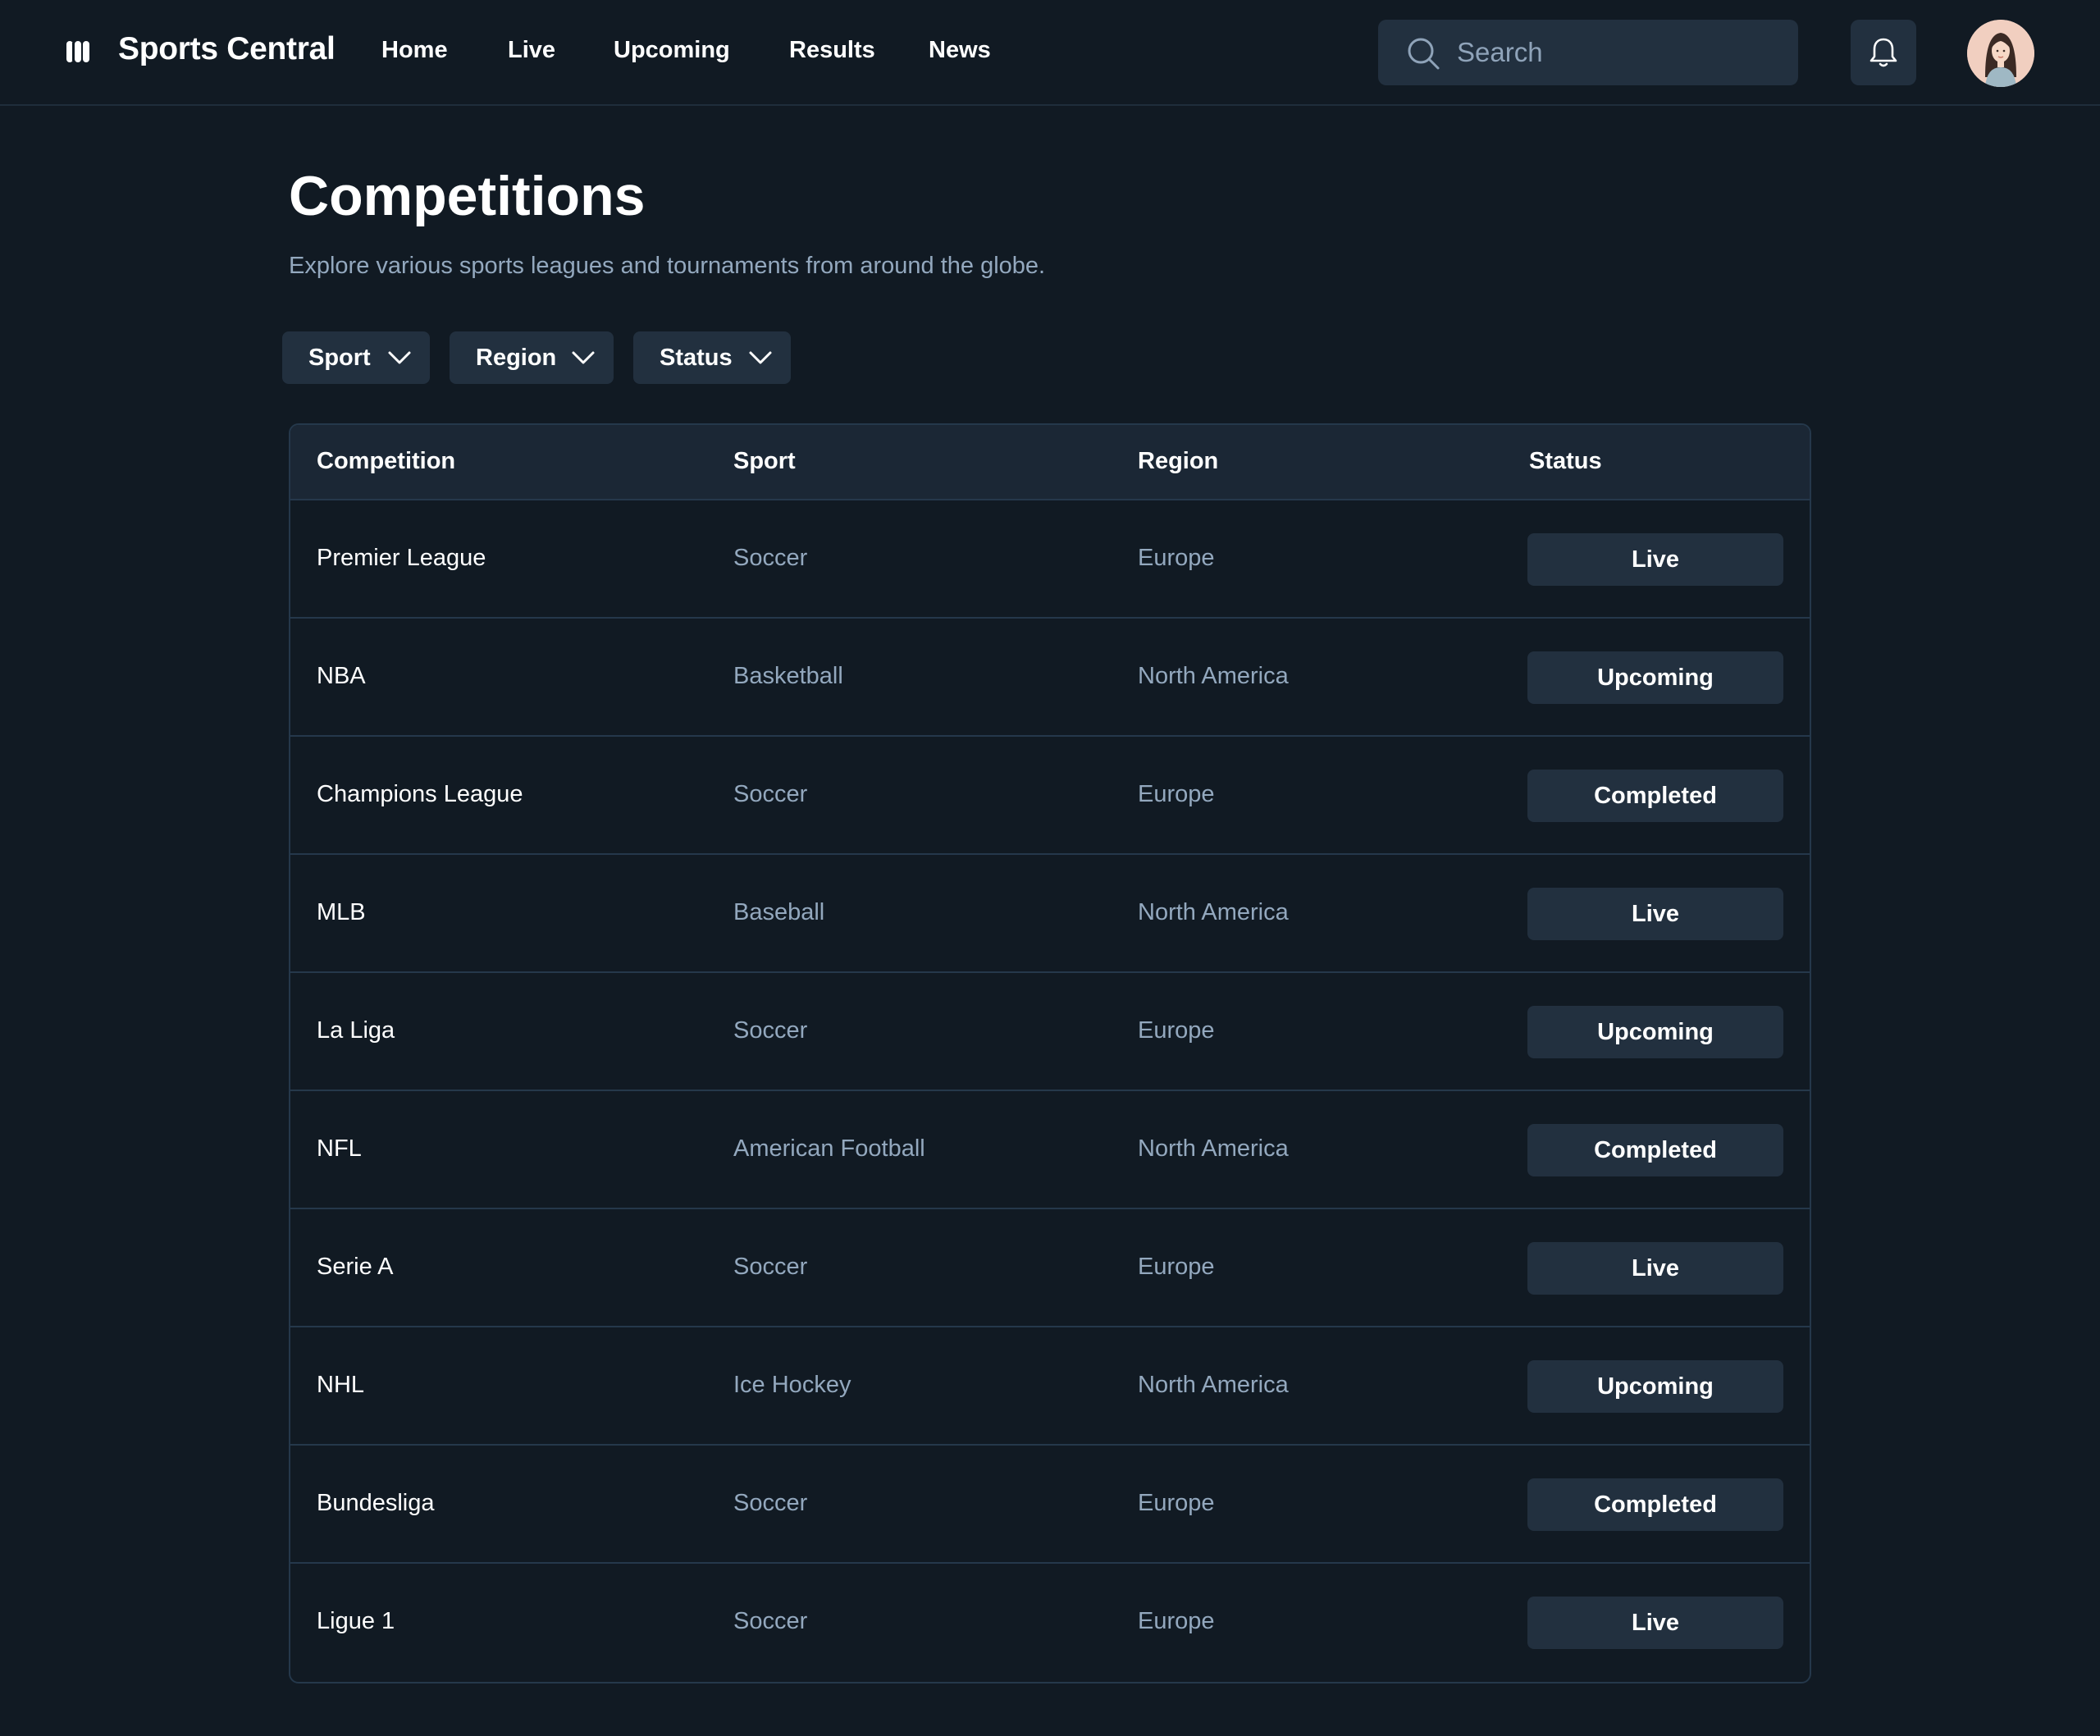 The image size is (2100, 1736). I want to click on nav-results: Results, so click(832, 50).